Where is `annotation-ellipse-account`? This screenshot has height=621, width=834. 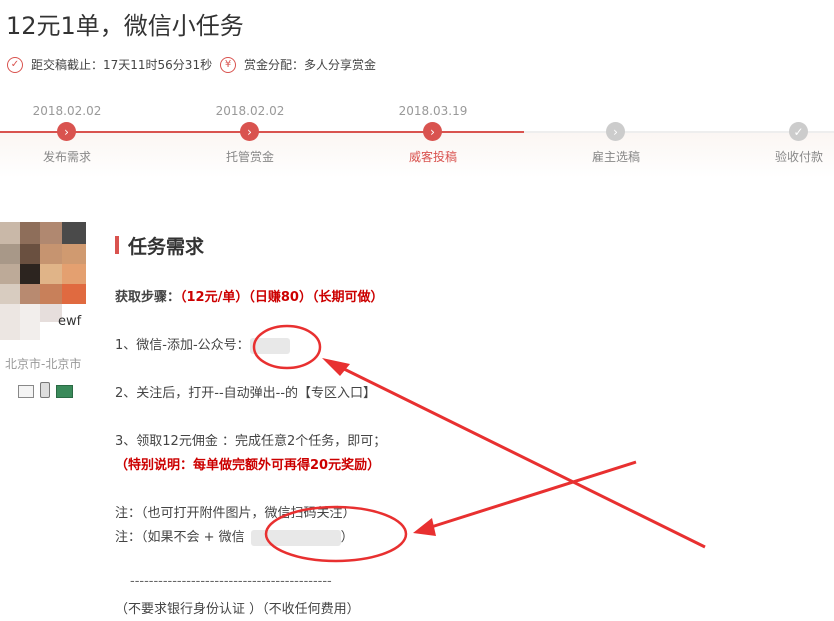 annotation-ellipse-account is located at coordinates (287, 347).